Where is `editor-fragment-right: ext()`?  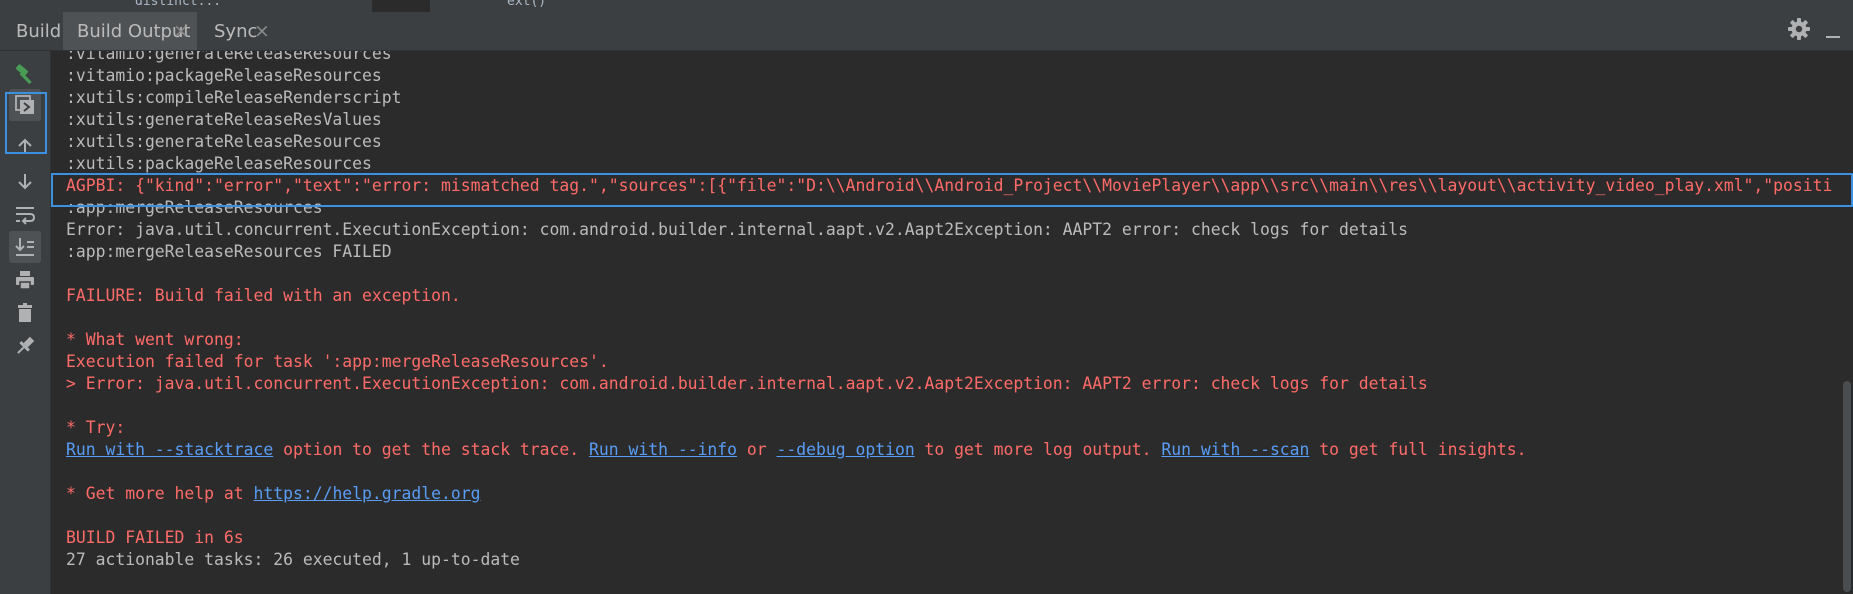 editor-fragment-right: ext() is located at coordinates (527, 4).